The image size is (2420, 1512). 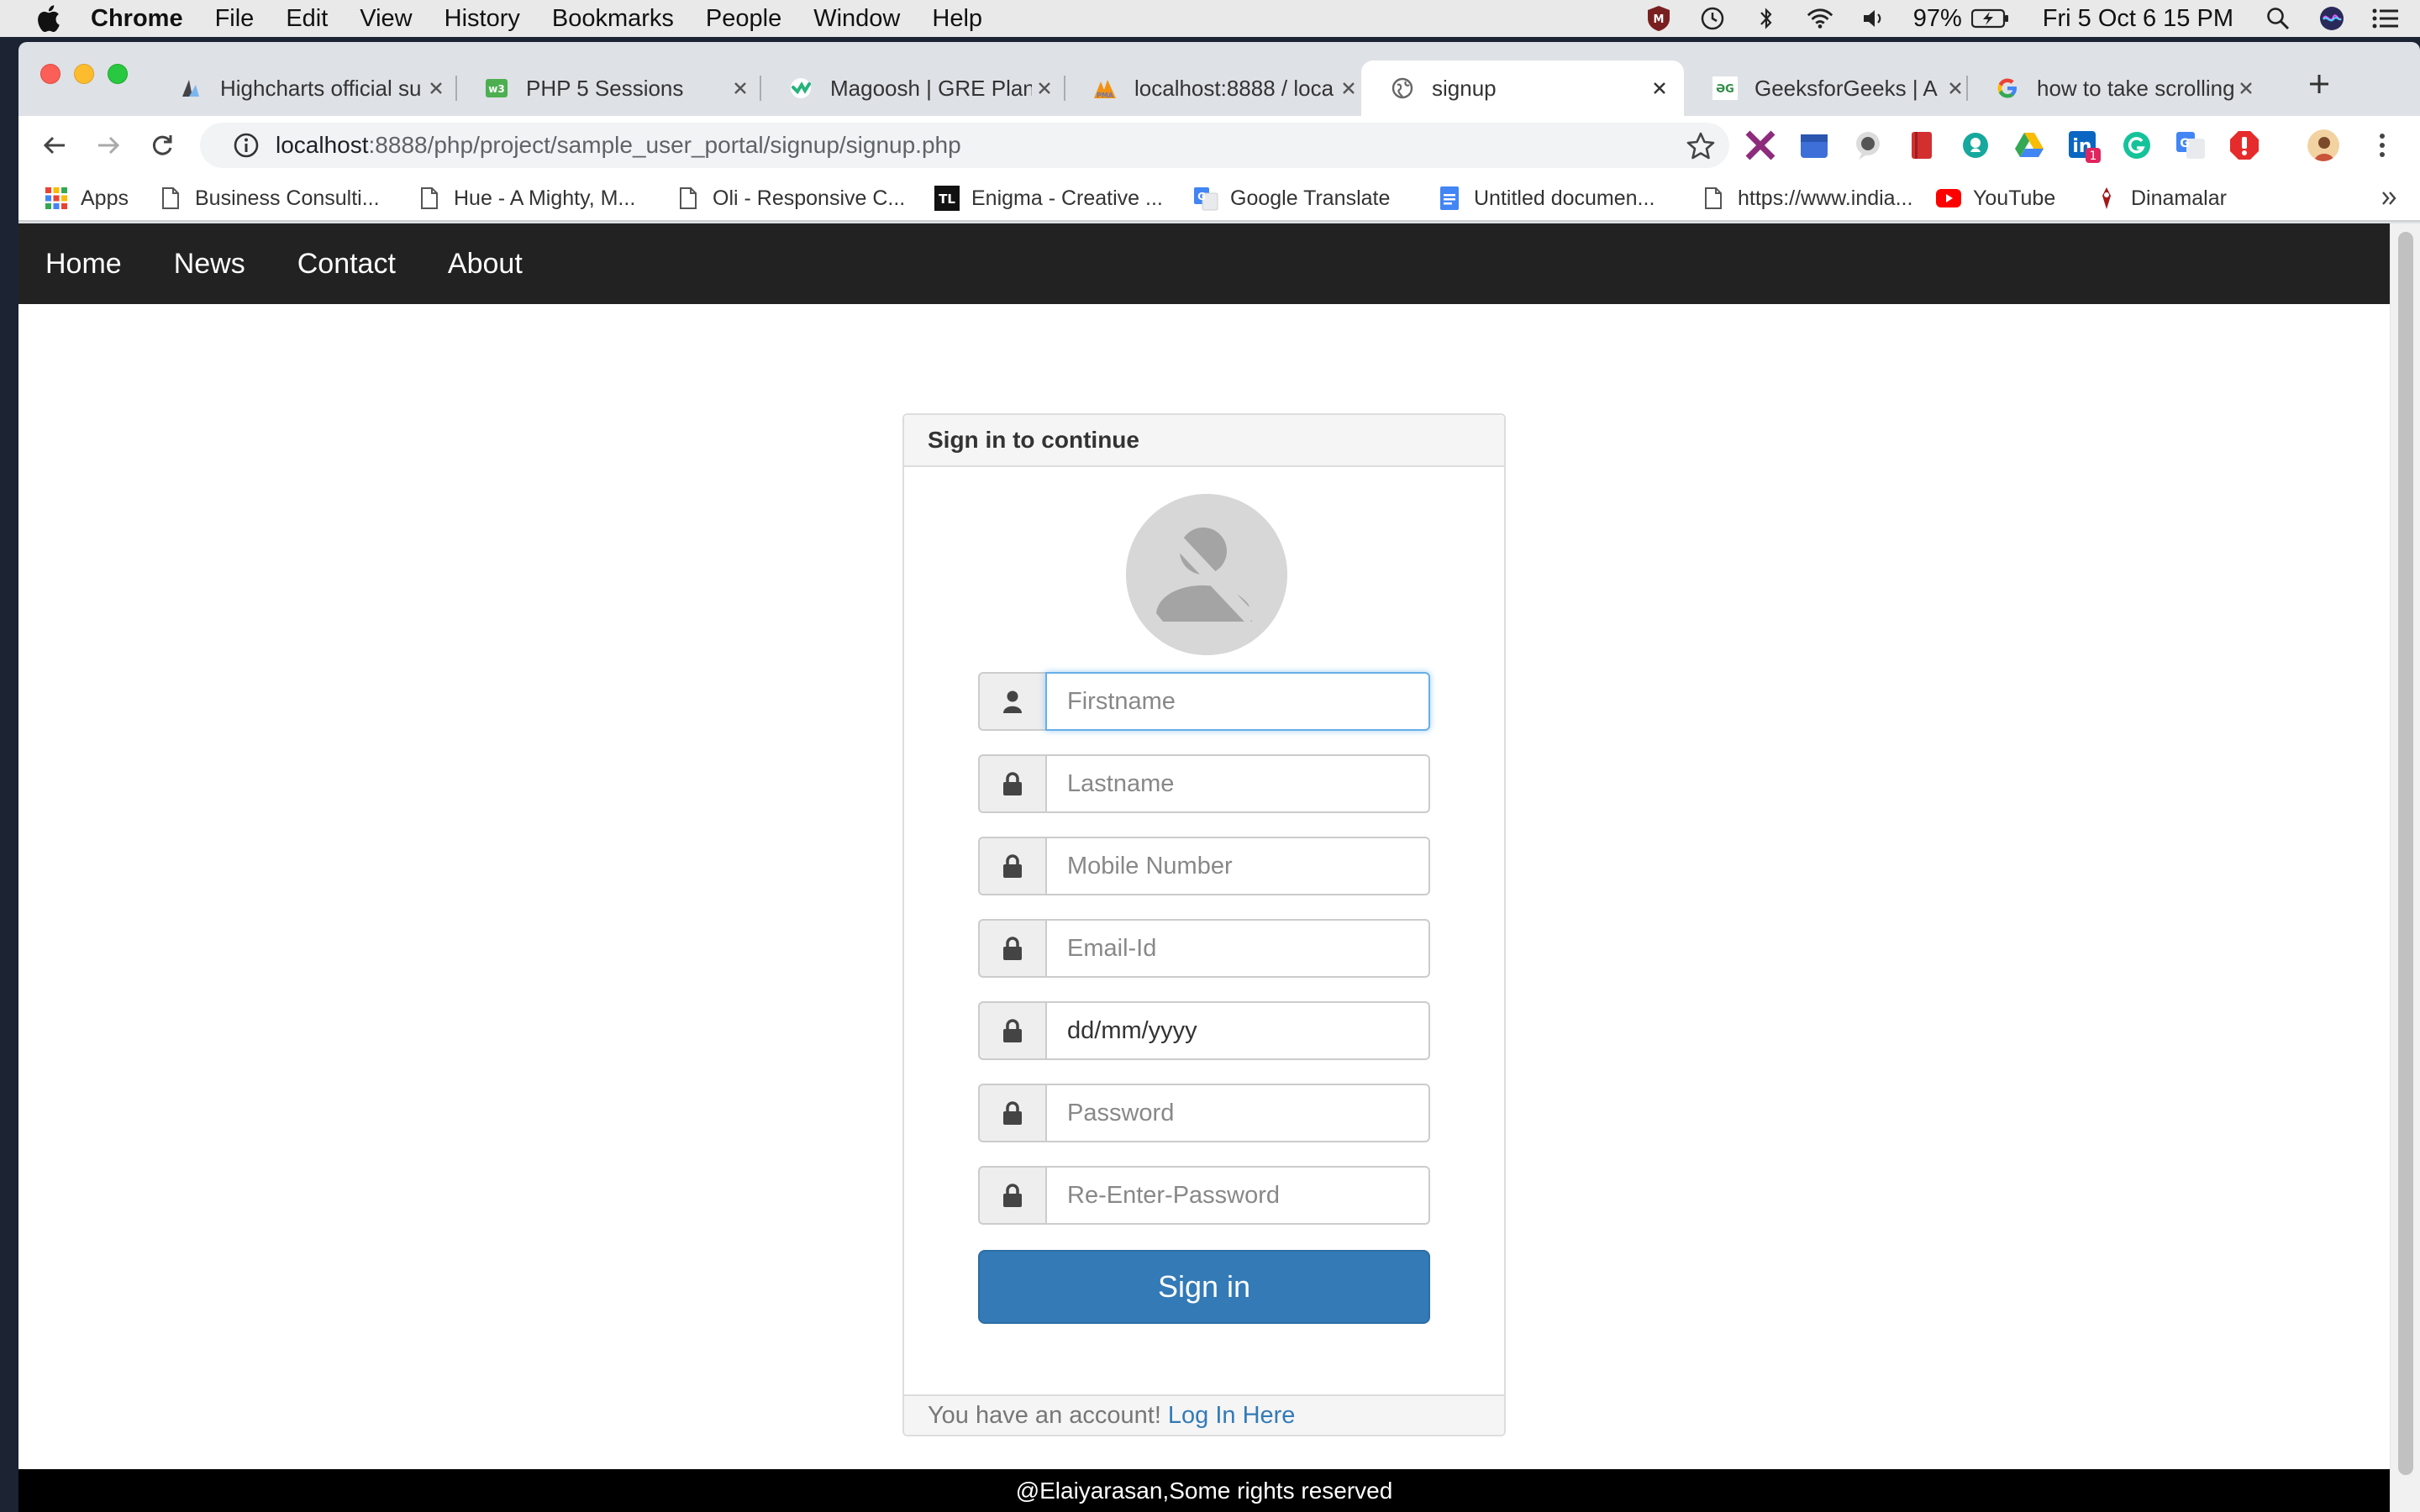 I want to click on svg-text: G, so click(x=1201, y=196).